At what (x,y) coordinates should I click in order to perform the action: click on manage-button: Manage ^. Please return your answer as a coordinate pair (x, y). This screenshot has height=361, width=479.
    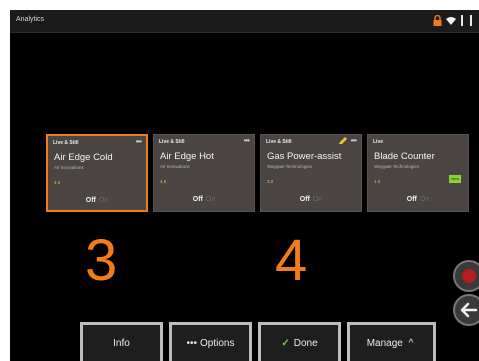
    Looking at the image, I should click on (391, 341).